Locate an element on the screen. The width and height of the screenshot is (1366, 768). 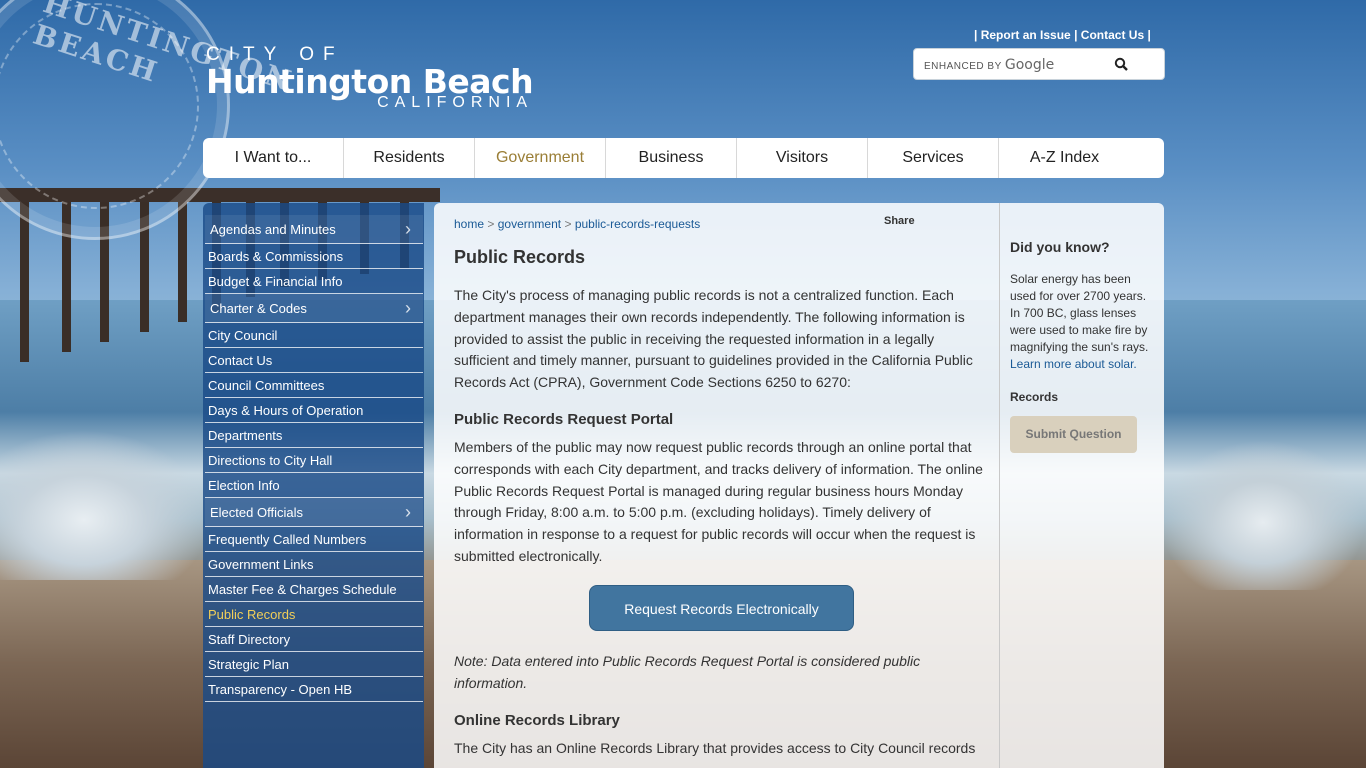
breadcrumb-home: home is located at coordinates (469, 224).